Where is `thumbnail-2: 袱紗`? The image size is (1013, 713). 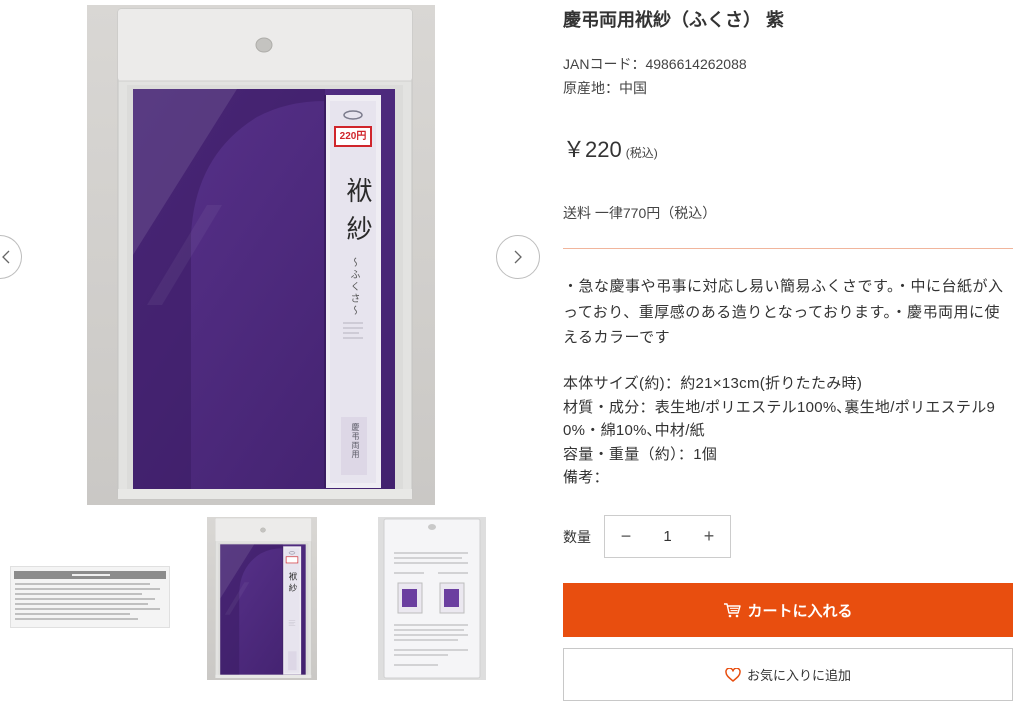
thumbnail-2: 袱紗 is located at coordinates (262, 598).